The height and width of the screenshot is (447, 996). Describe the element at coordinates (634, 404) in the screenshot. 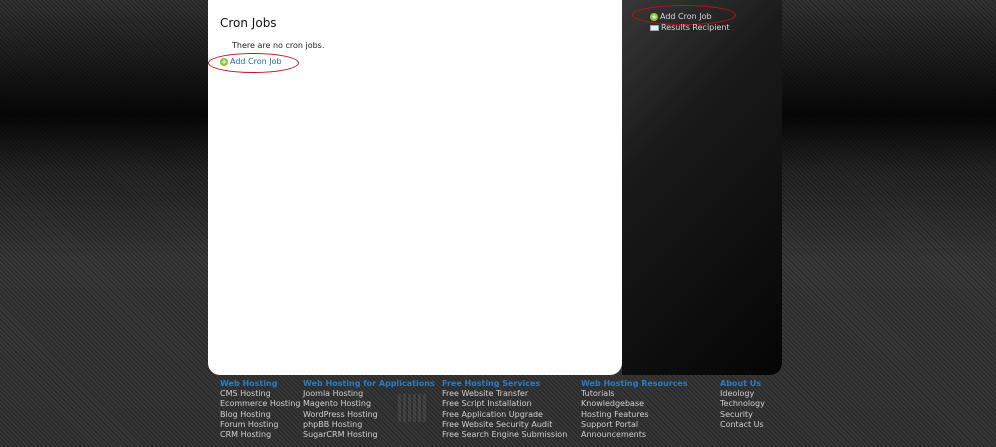

I see `footer-link: Knowledgebase` at that location.